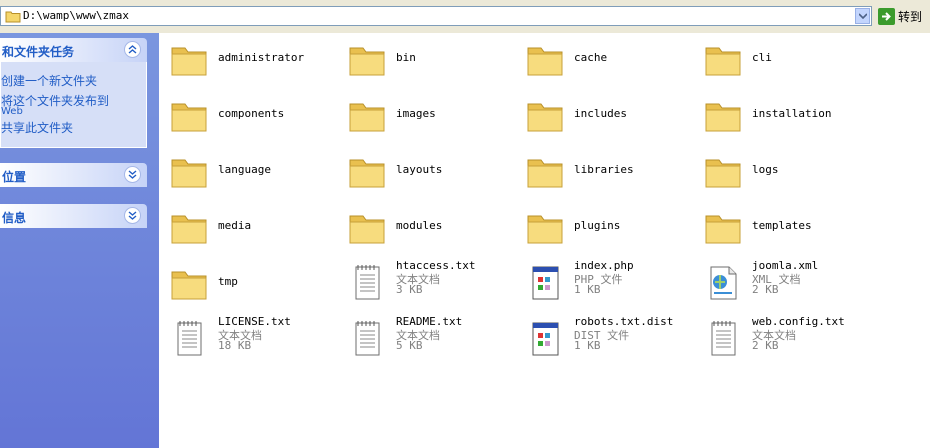  What do you see at coordinates (723, 283) in the screenshot?
I see `xml-document-icon` at bounding box center [723, 283].